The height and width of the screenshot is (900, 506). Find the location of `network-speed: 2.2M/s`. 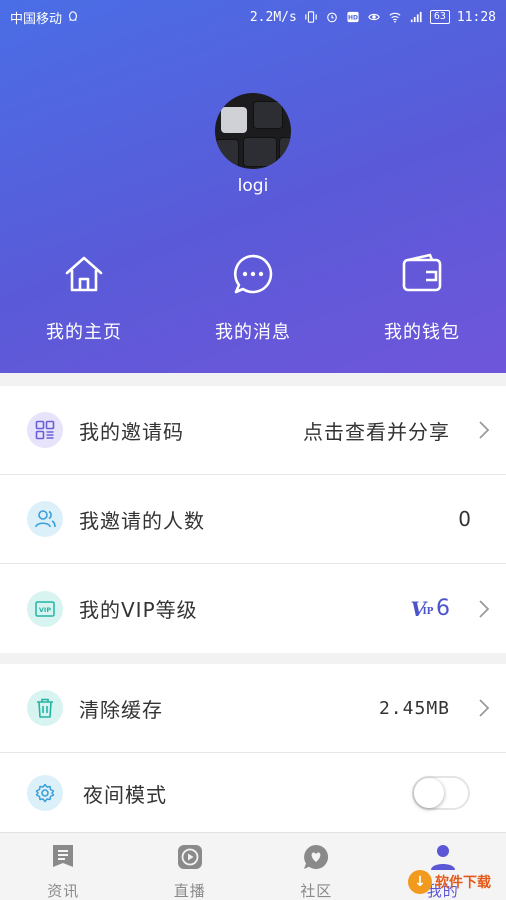

network-speed: 2.2M/s is located at coordinates (273, 17).